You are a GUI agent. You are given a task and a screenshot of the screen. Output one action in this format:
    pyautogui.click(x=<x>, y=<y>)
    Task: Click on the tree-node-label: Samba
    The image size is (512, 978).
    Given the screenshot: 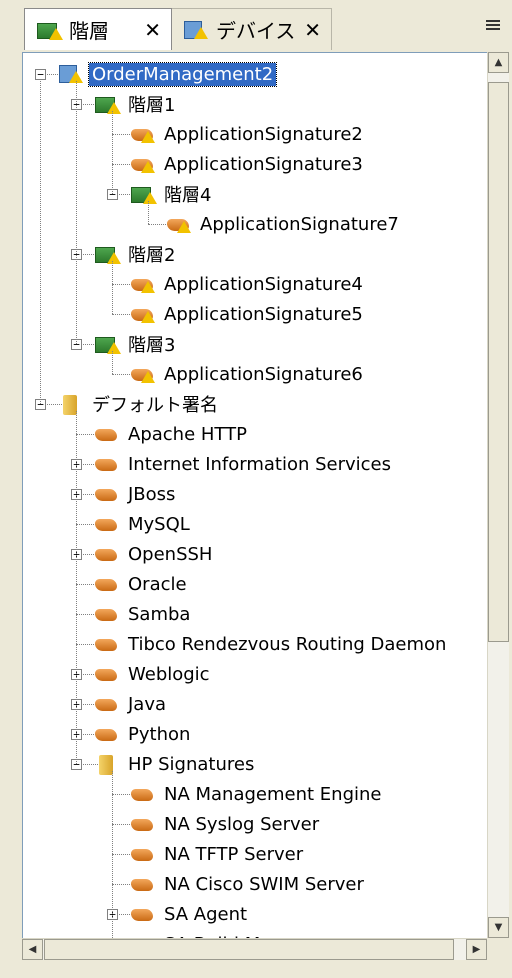 What is the action you would take?
    pyautogui.click(x=159, y=614)
    